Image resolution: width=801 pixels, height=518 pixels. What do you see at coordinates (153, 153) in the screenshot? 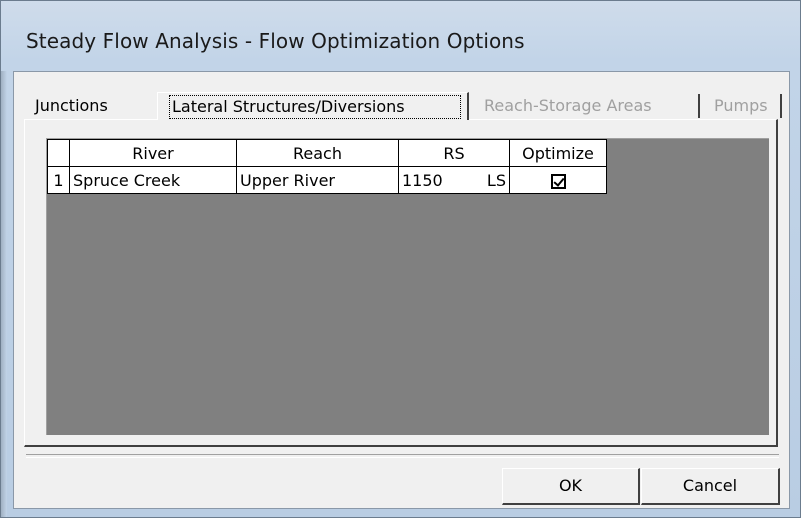
I see `header-river: River` at bounding box center [153, 153].